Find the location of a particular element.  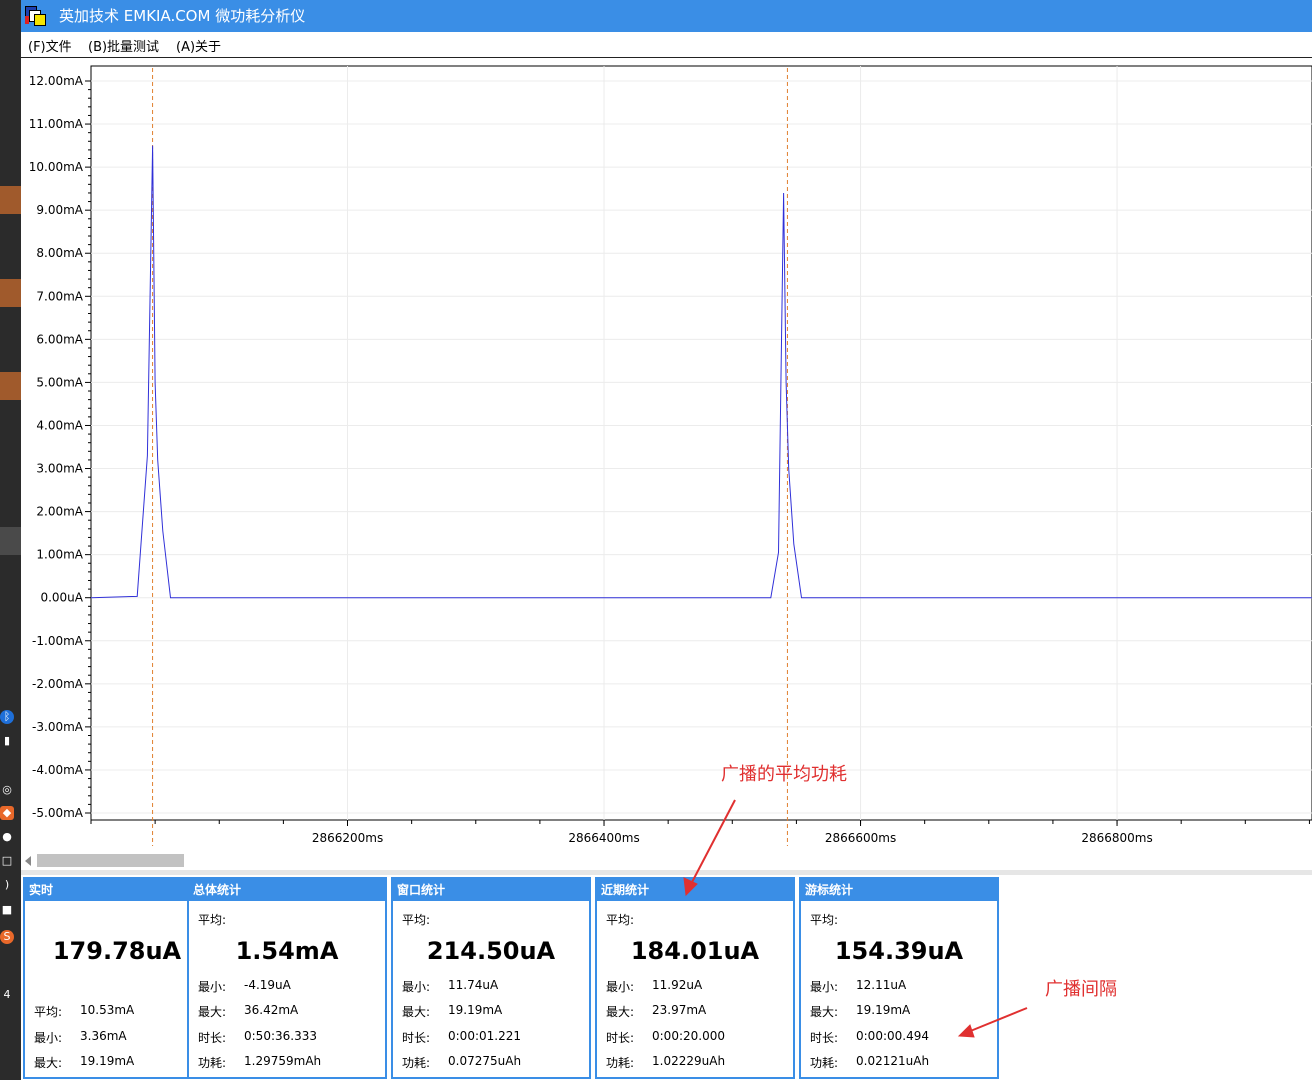

wifi-icon: ) is located at coordinates (7, 885).